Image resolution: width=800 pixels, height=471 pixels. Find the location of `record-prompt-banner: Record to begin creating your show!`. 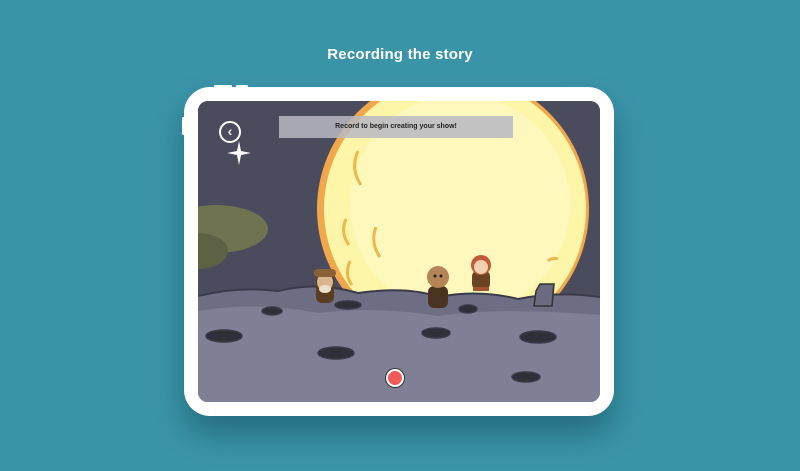

record-prompt-banner: Record to begin creating your show! is located at coordinates (396, 127).